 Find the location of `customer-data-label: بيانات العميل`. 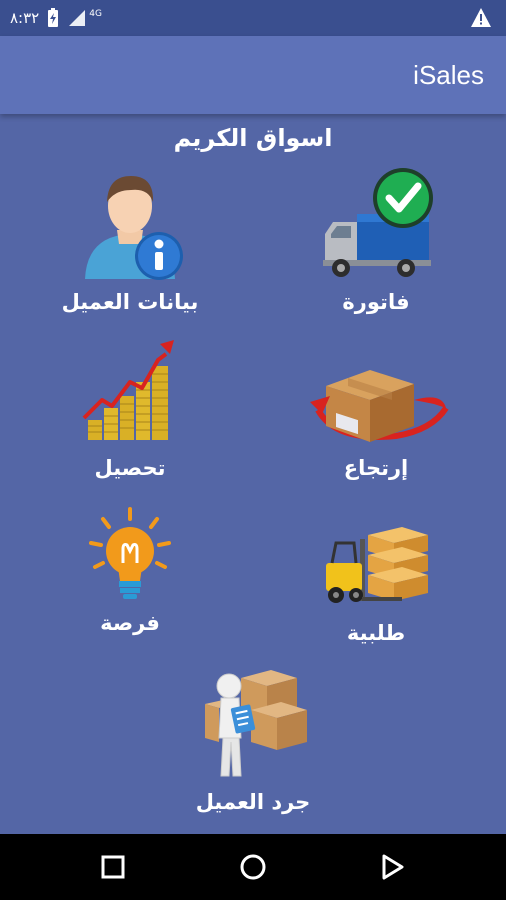

customer-data-label: بيانات العميل is located at coordinates (130, 302).